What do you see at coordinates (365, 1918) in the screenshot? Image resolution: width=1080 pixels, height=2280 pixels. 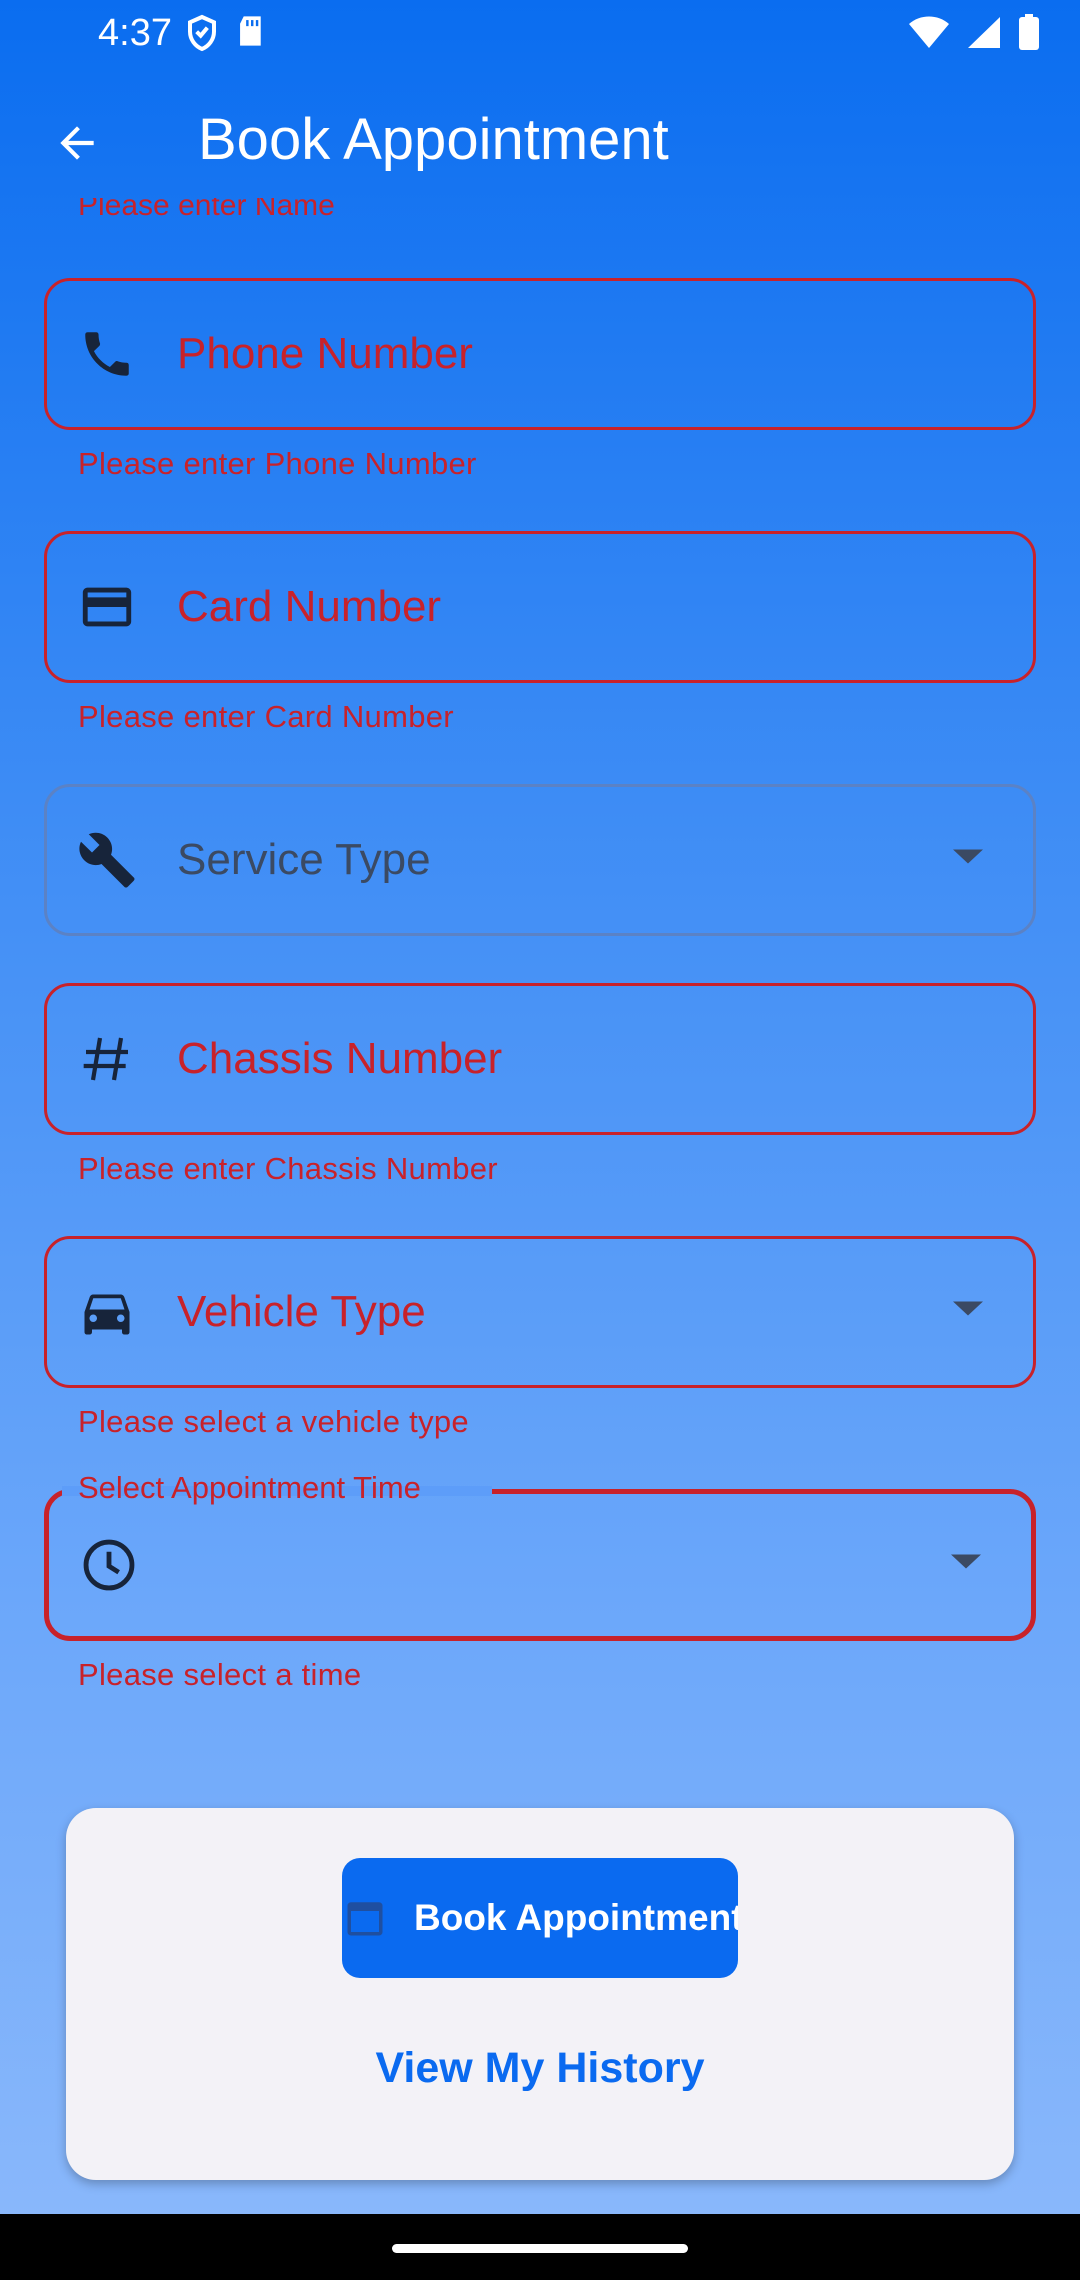 I see `calendar-icon` at bounding box center [365, 1918].